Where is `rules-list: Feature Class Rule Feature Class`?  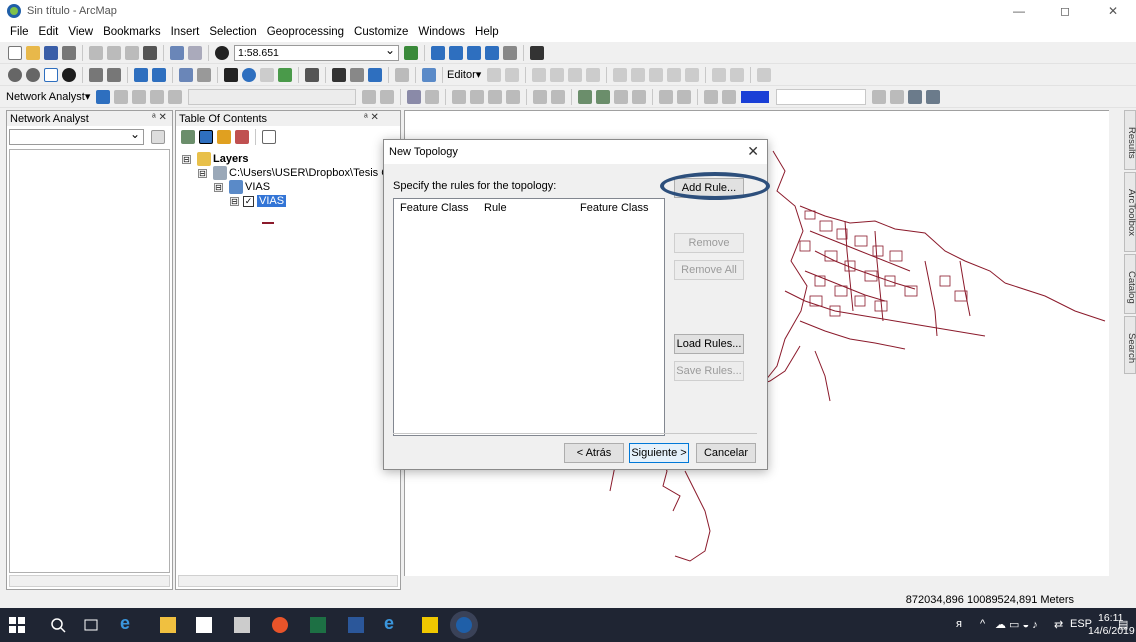
rules-list: Feature Class Rule Feature Class is located at coordinates (529, 317).